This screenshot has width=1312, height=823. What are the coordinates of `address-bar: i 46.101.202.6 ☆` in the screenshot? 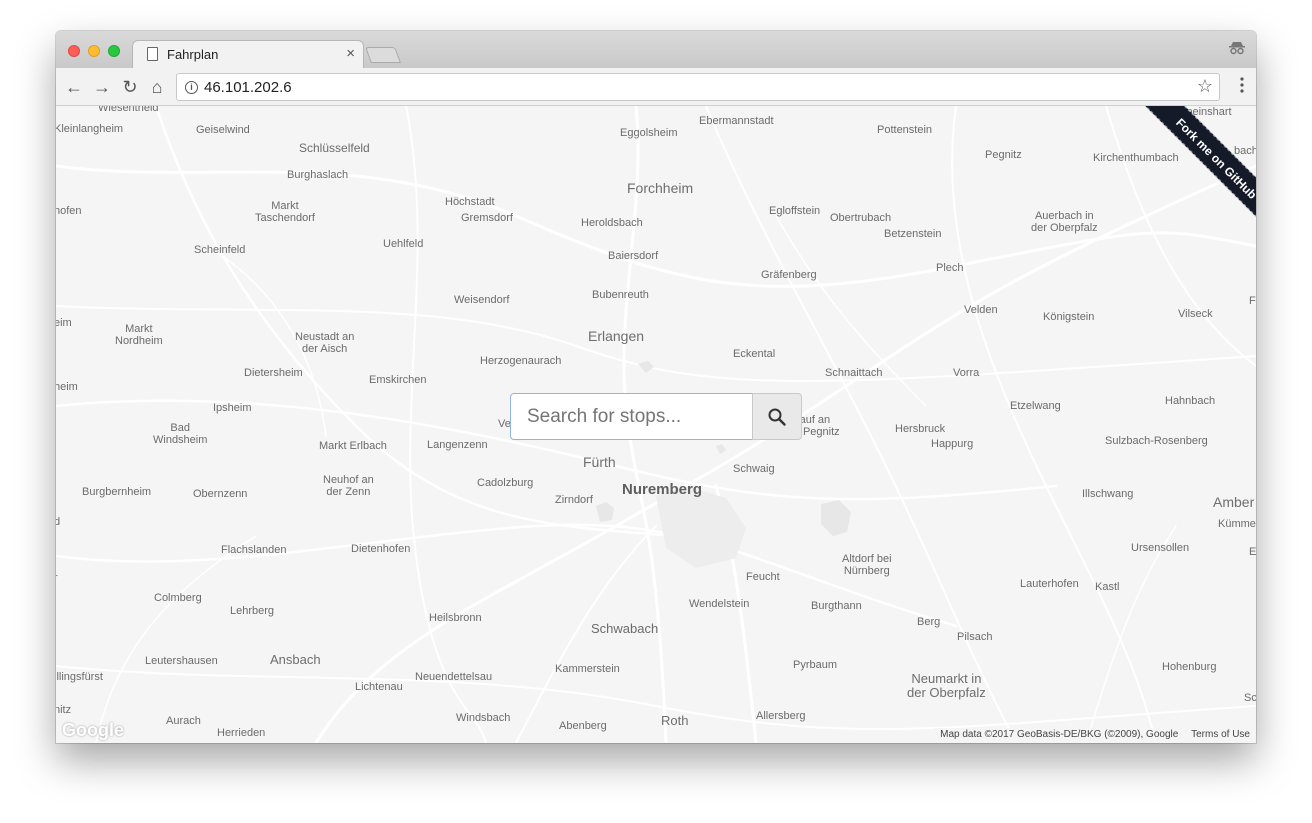 It's located at (698, 87).